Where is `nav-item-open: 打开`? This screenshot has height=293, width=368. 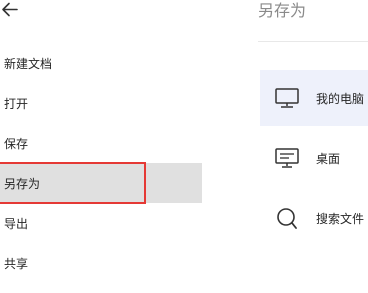
nav-item-open: 打开 is located at coordinates (101, 103).